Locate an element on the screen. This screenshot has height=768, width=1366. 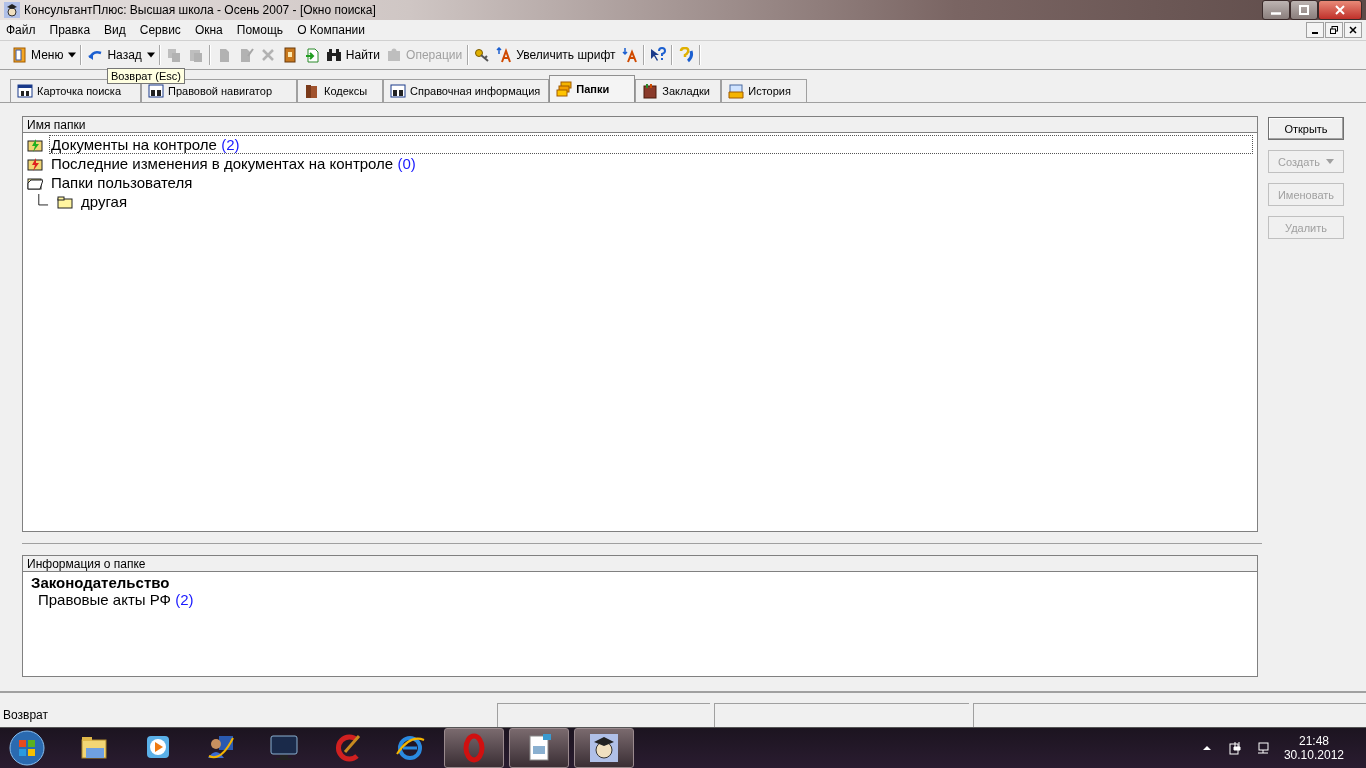
binoculars-icon is located at coordinates (333, 55).